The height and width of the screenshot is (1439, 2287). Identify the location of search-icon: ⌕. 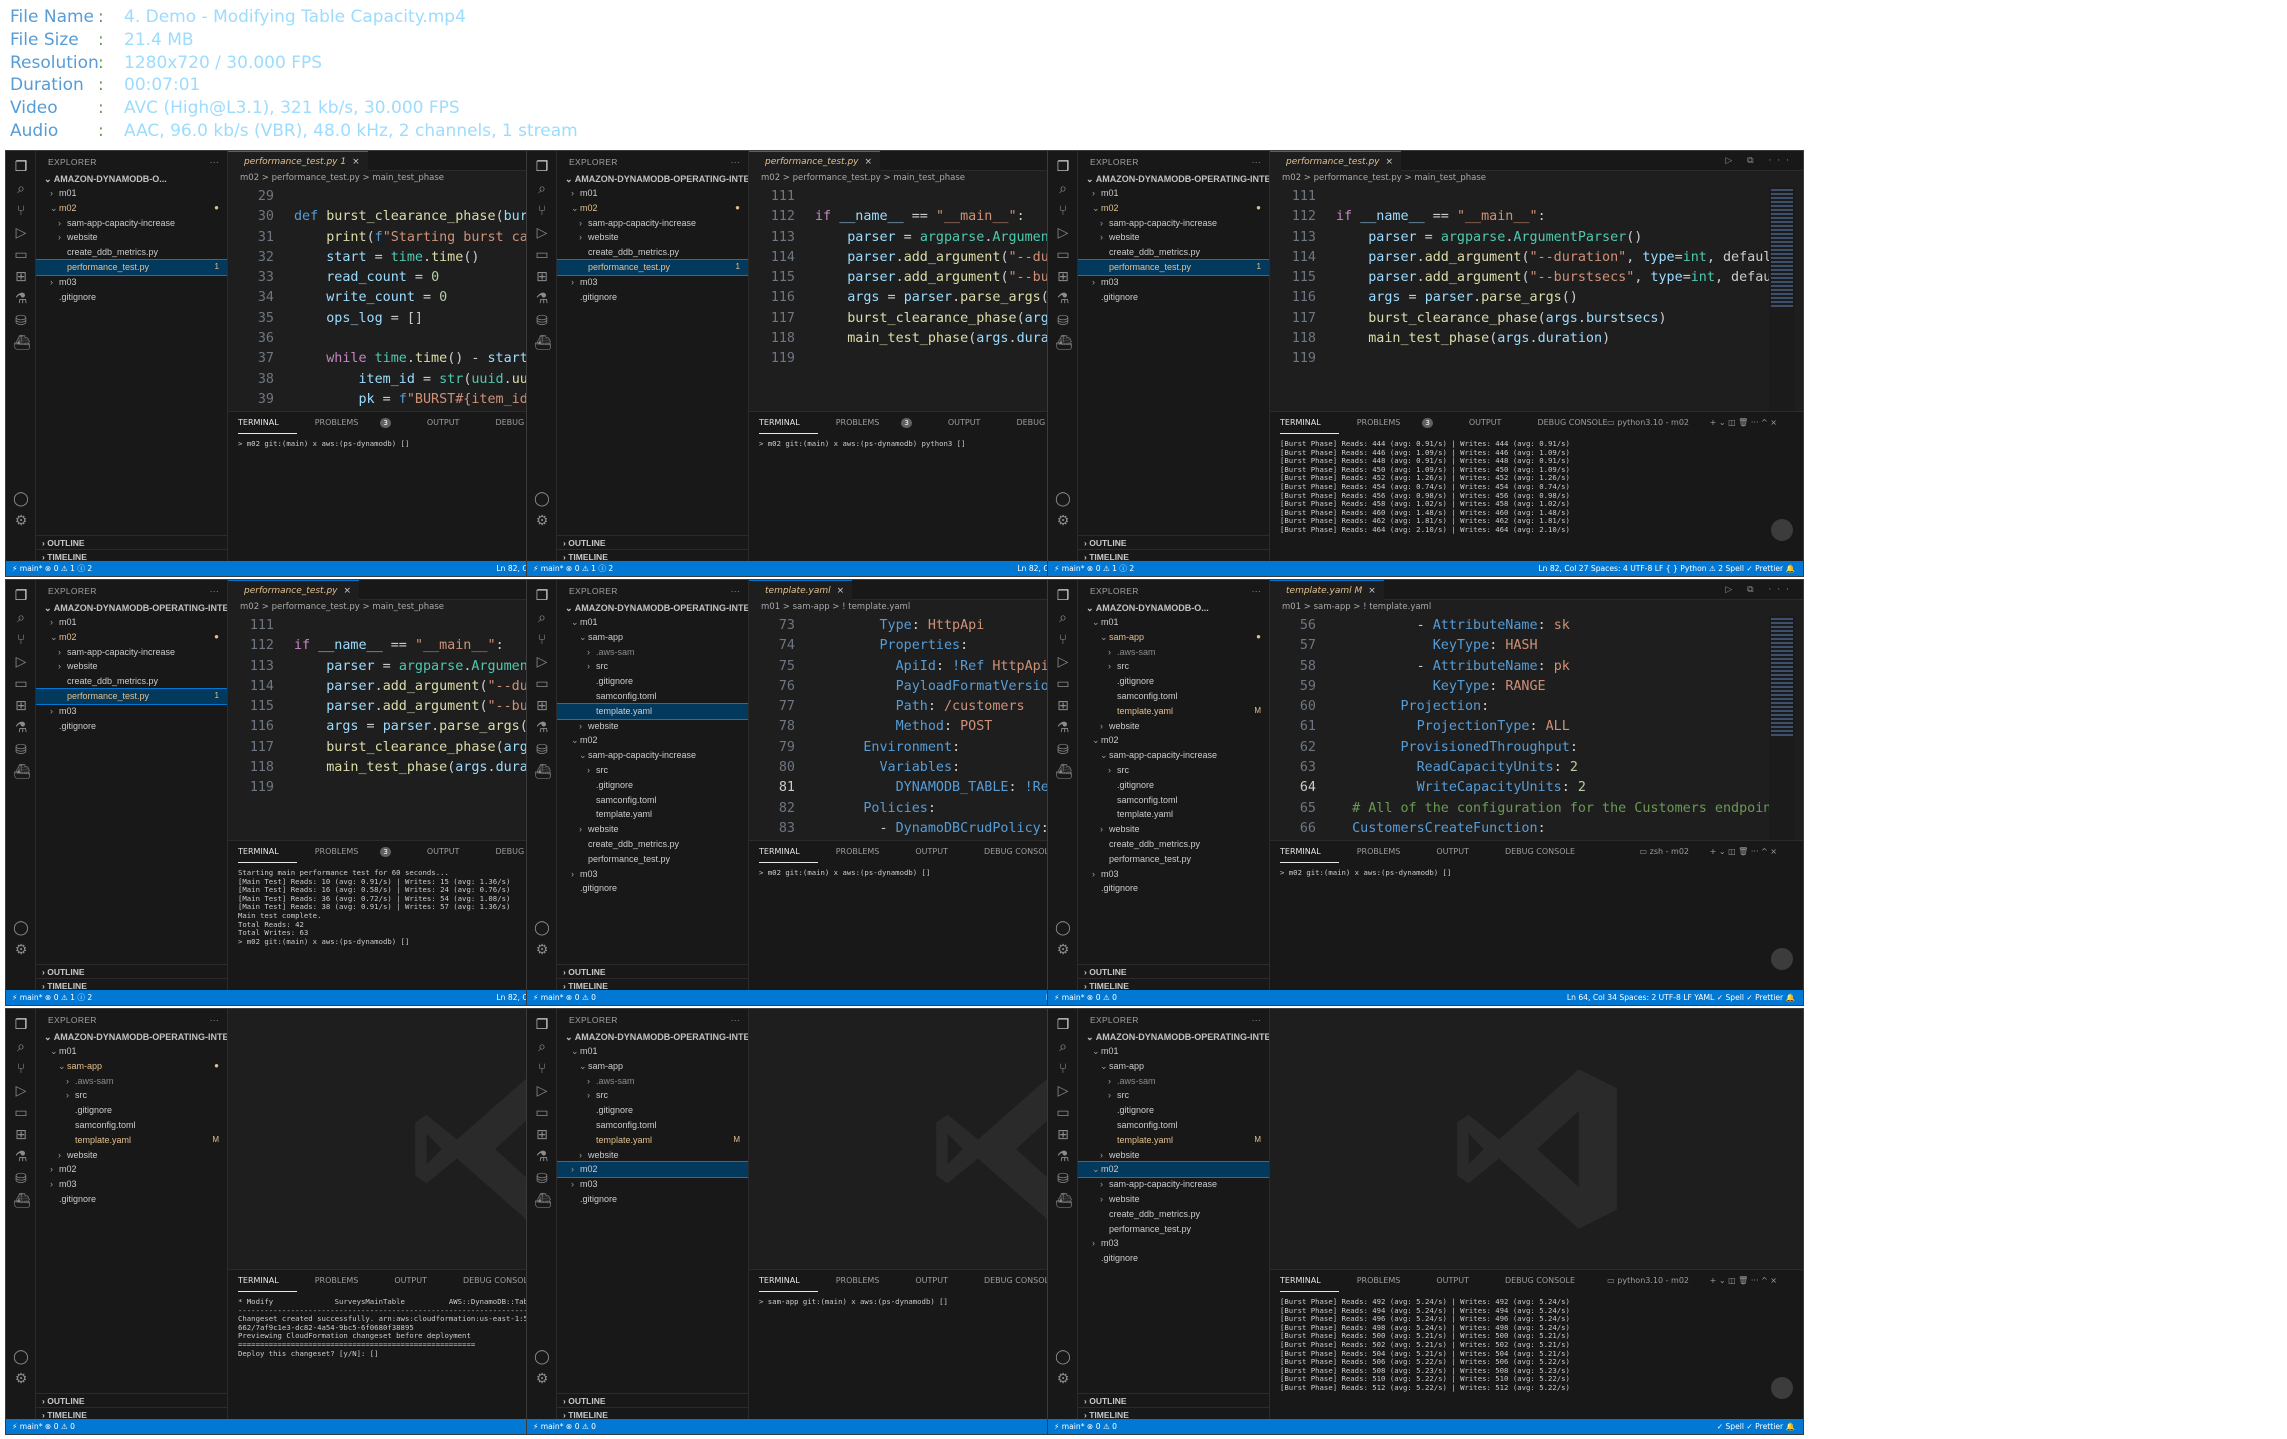
(1063, 189).